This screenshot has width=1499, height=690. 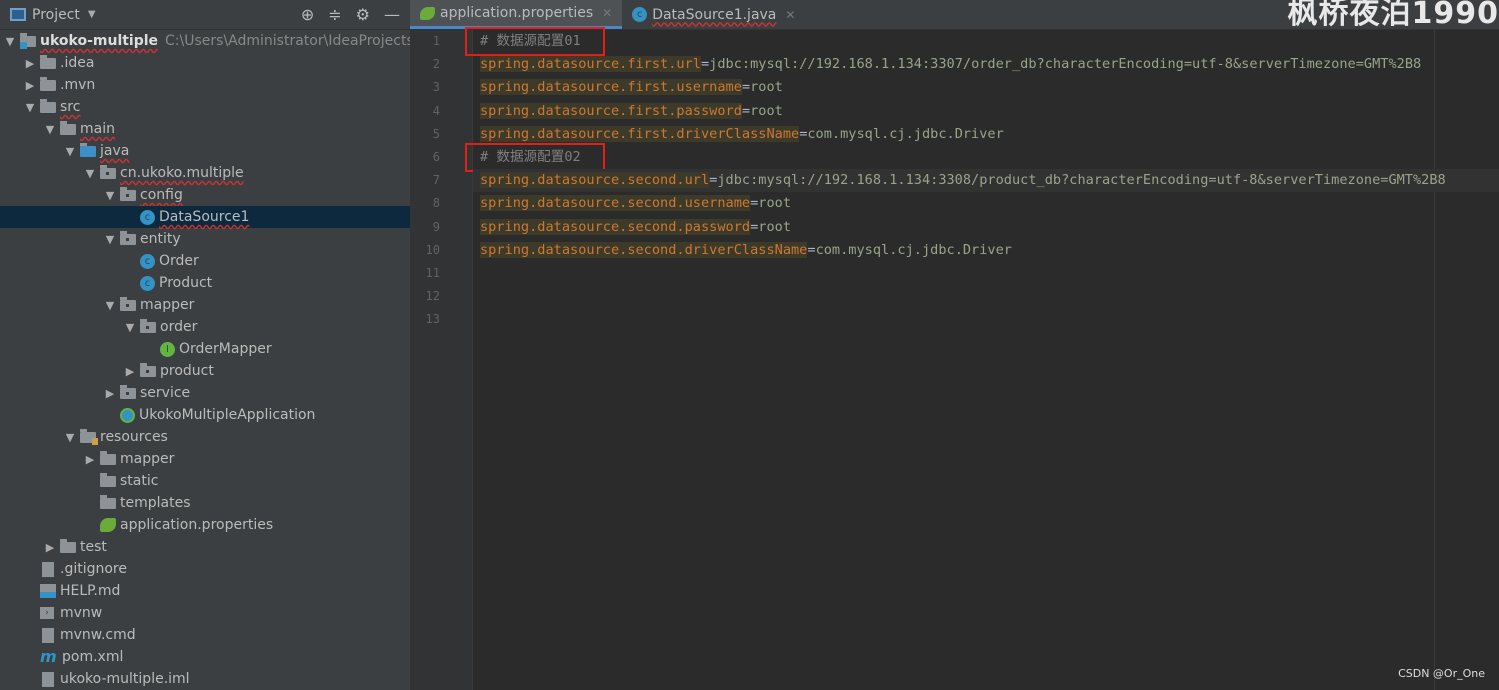 What do you see at coordinates (205, 85) in the screenshot?
I see `tree-item: ▶ .mvn` at bounding box center [205, 85].